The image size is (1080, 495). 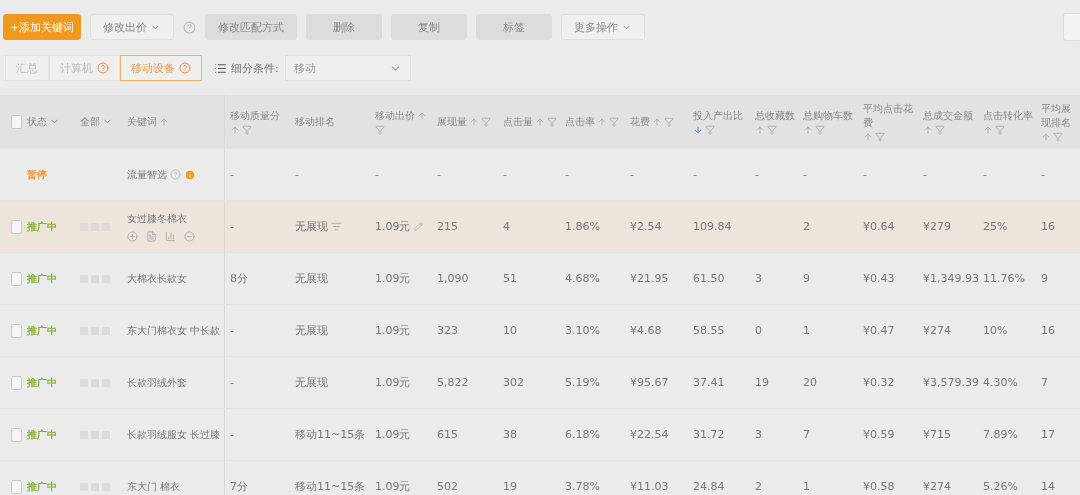 I want to click on table-cell: 7, so click(x=1044, y=382).